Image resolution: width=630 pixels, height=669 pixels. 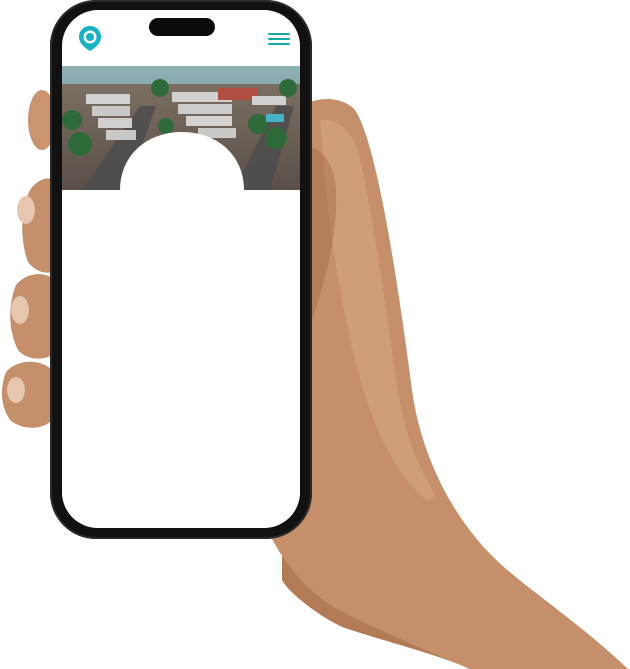 I want to click on location-pin-icon, so click(x=90, y=38).